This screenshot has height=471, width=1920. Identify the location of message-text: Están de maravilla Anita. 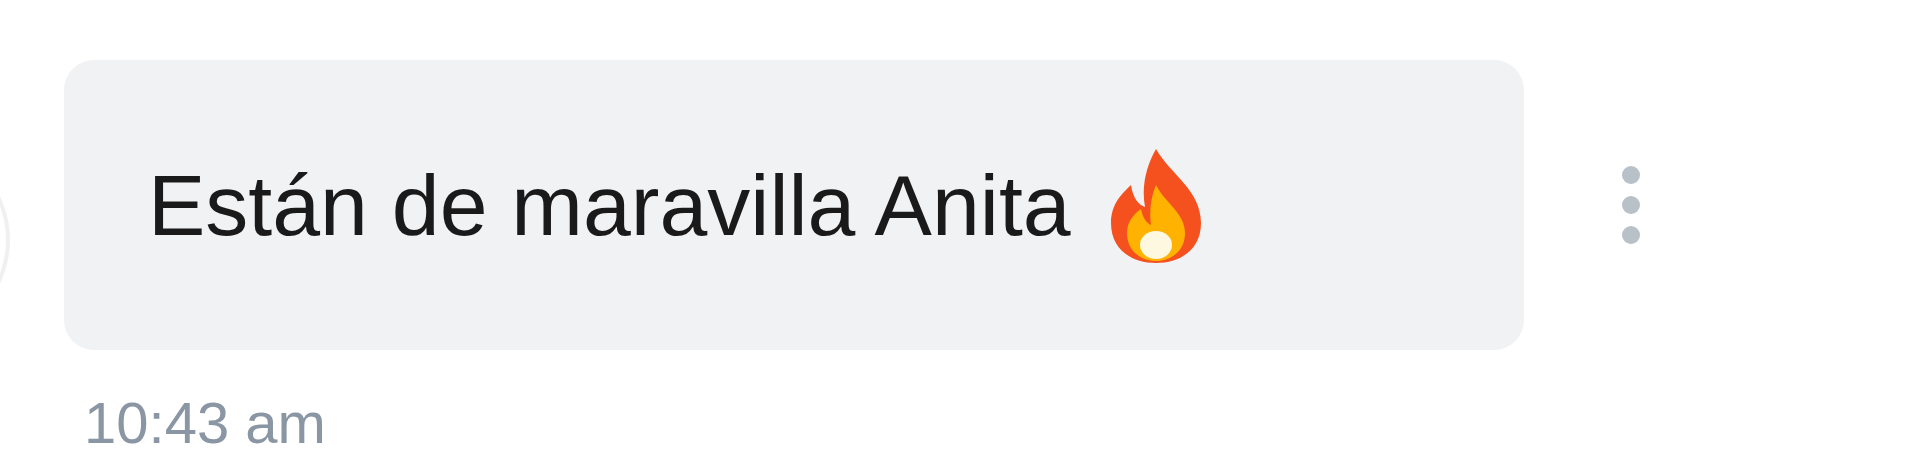
(609, 205).